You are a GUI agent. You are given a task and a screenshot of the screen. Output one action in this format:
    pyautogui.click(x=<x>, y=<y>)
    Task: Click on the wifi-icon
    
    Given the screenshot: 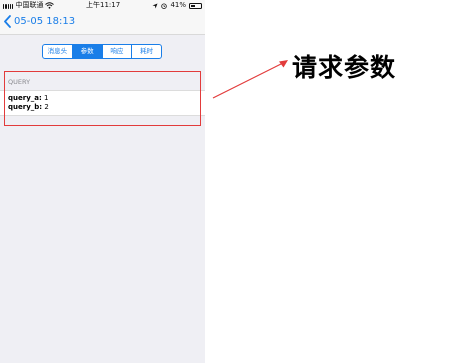 What is the action you would take?
    pyautogui.click(x=50, y=5)
    